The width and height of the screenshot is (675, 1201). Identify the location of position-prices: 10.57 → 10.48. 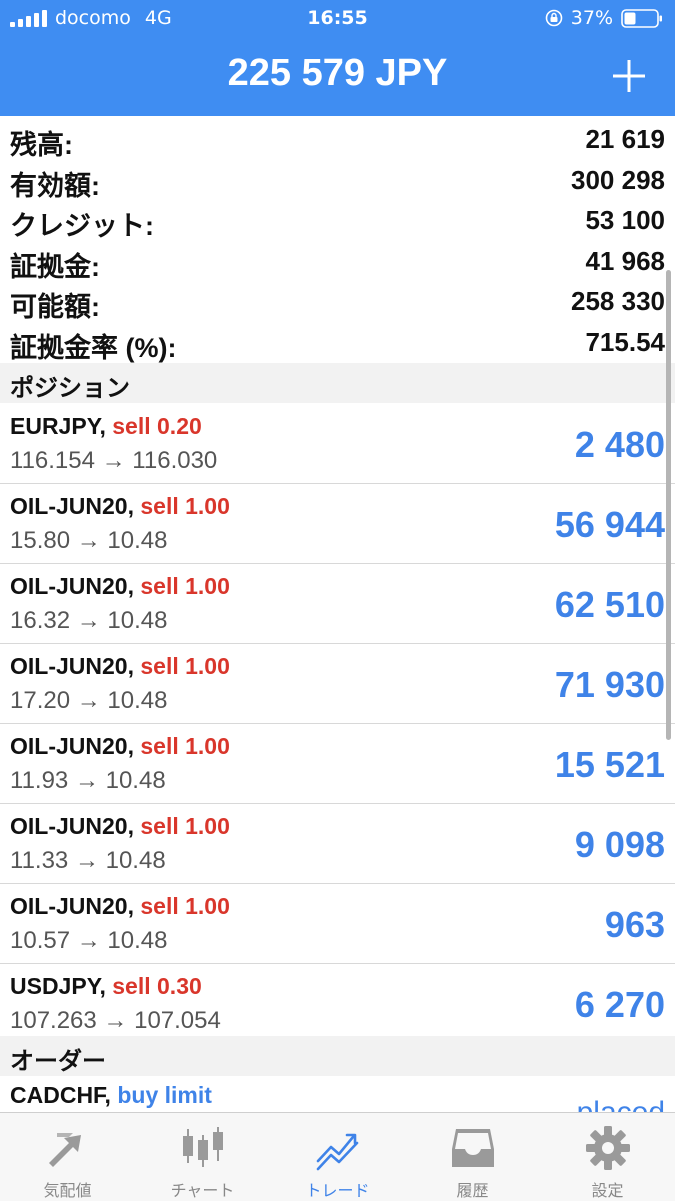
(89, 940).